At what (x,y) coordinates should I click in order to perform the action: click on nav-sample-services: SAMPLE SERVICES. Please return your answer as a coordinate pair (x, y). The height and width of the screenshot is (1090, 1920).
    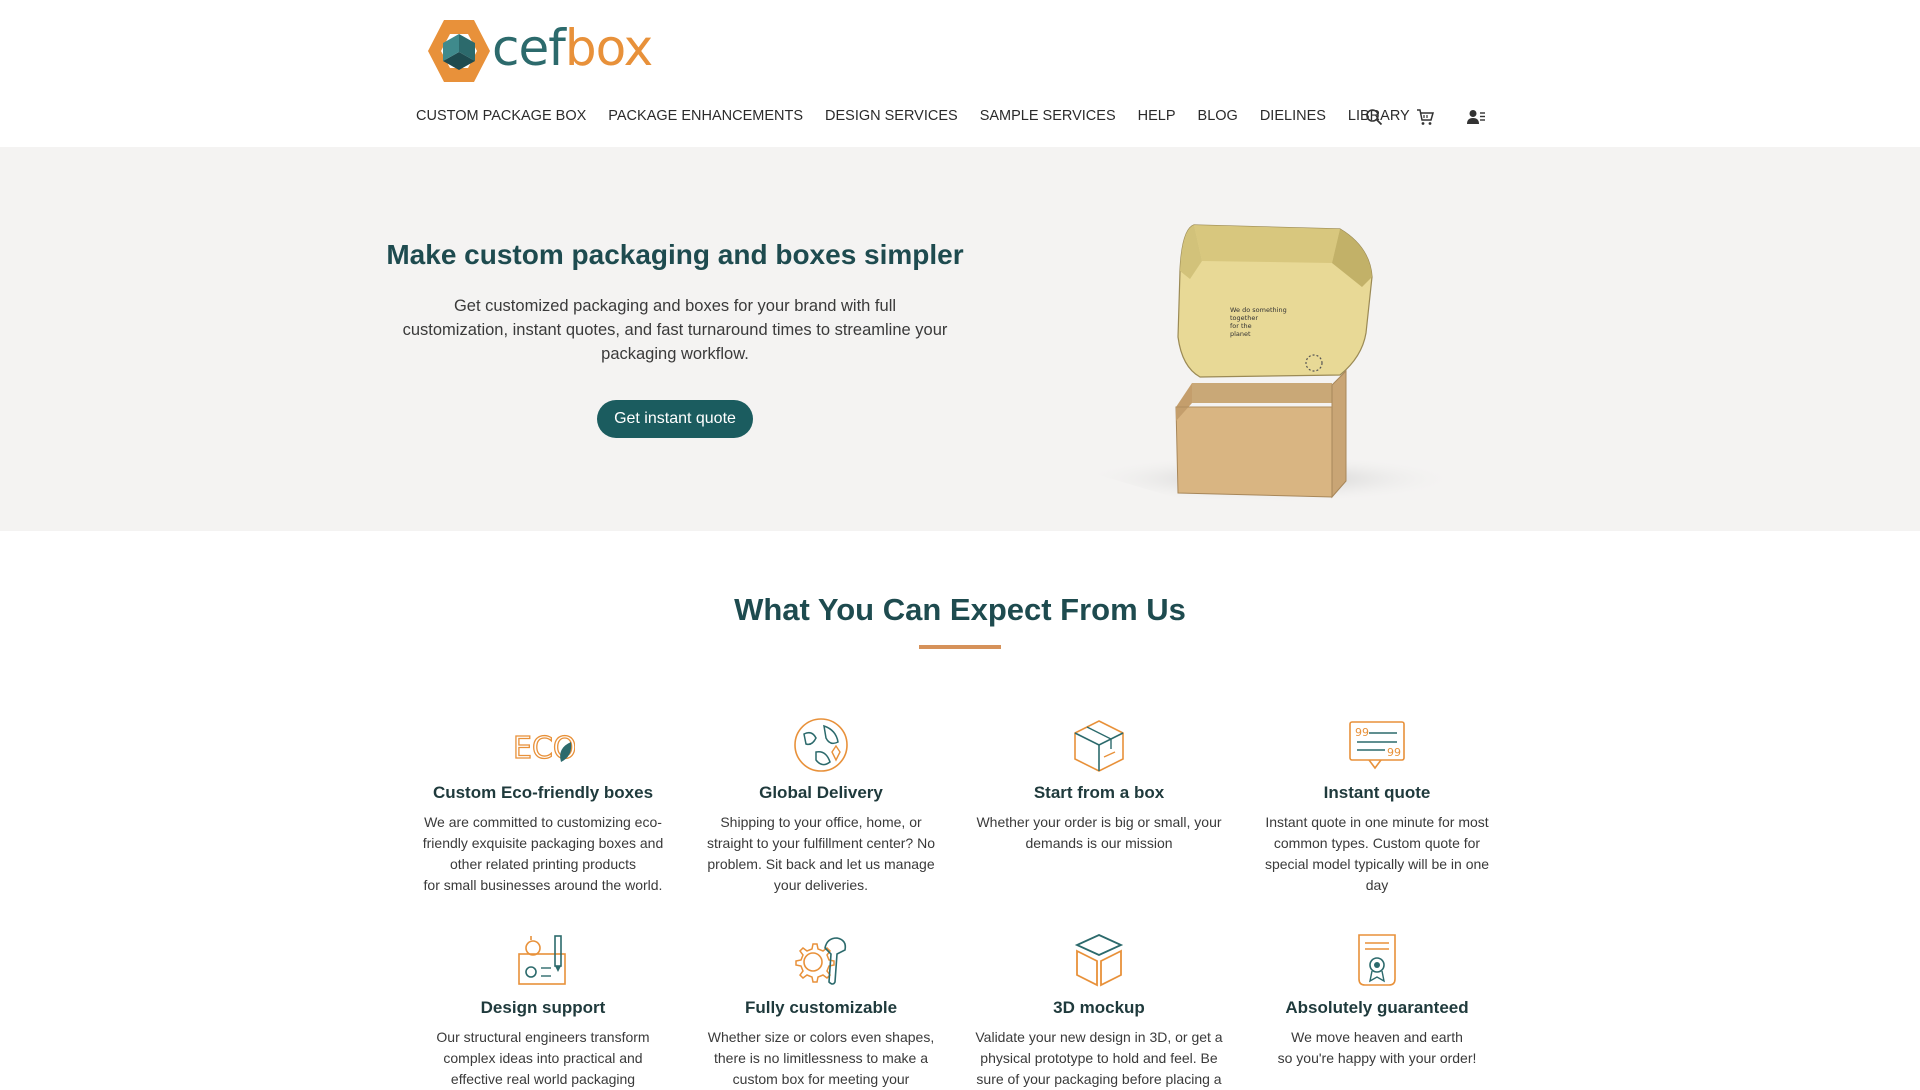
    Looking at the image, I should click on (1048, 116).